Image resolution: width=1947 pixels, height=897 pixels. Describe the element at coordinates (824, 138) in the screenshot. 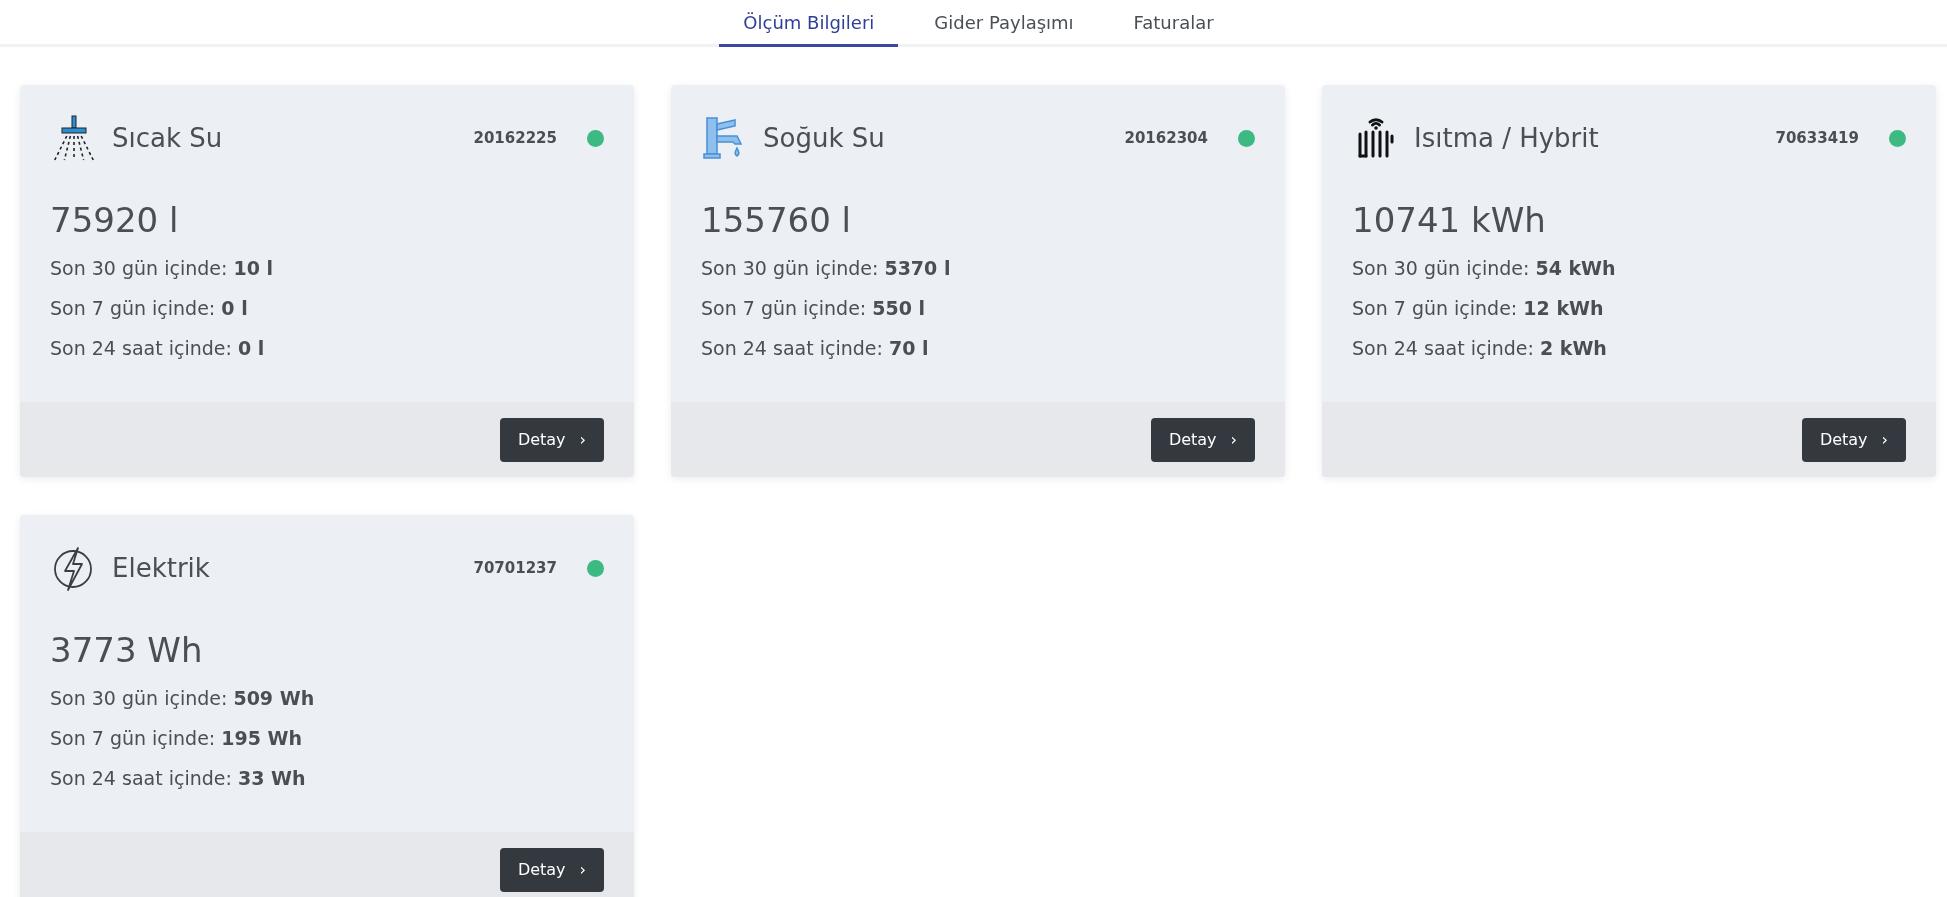

I see `meter-title: Soğuk Su` at that location.